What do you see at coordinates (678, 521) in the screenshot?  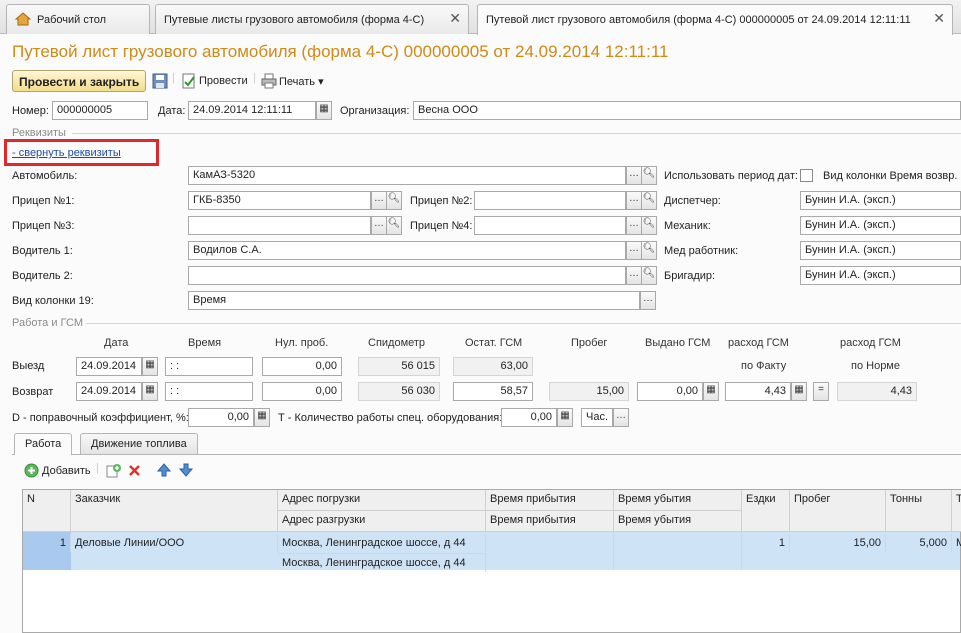 I see `header-departure-time-2: Время убытия` at bounding box center [678, 521].